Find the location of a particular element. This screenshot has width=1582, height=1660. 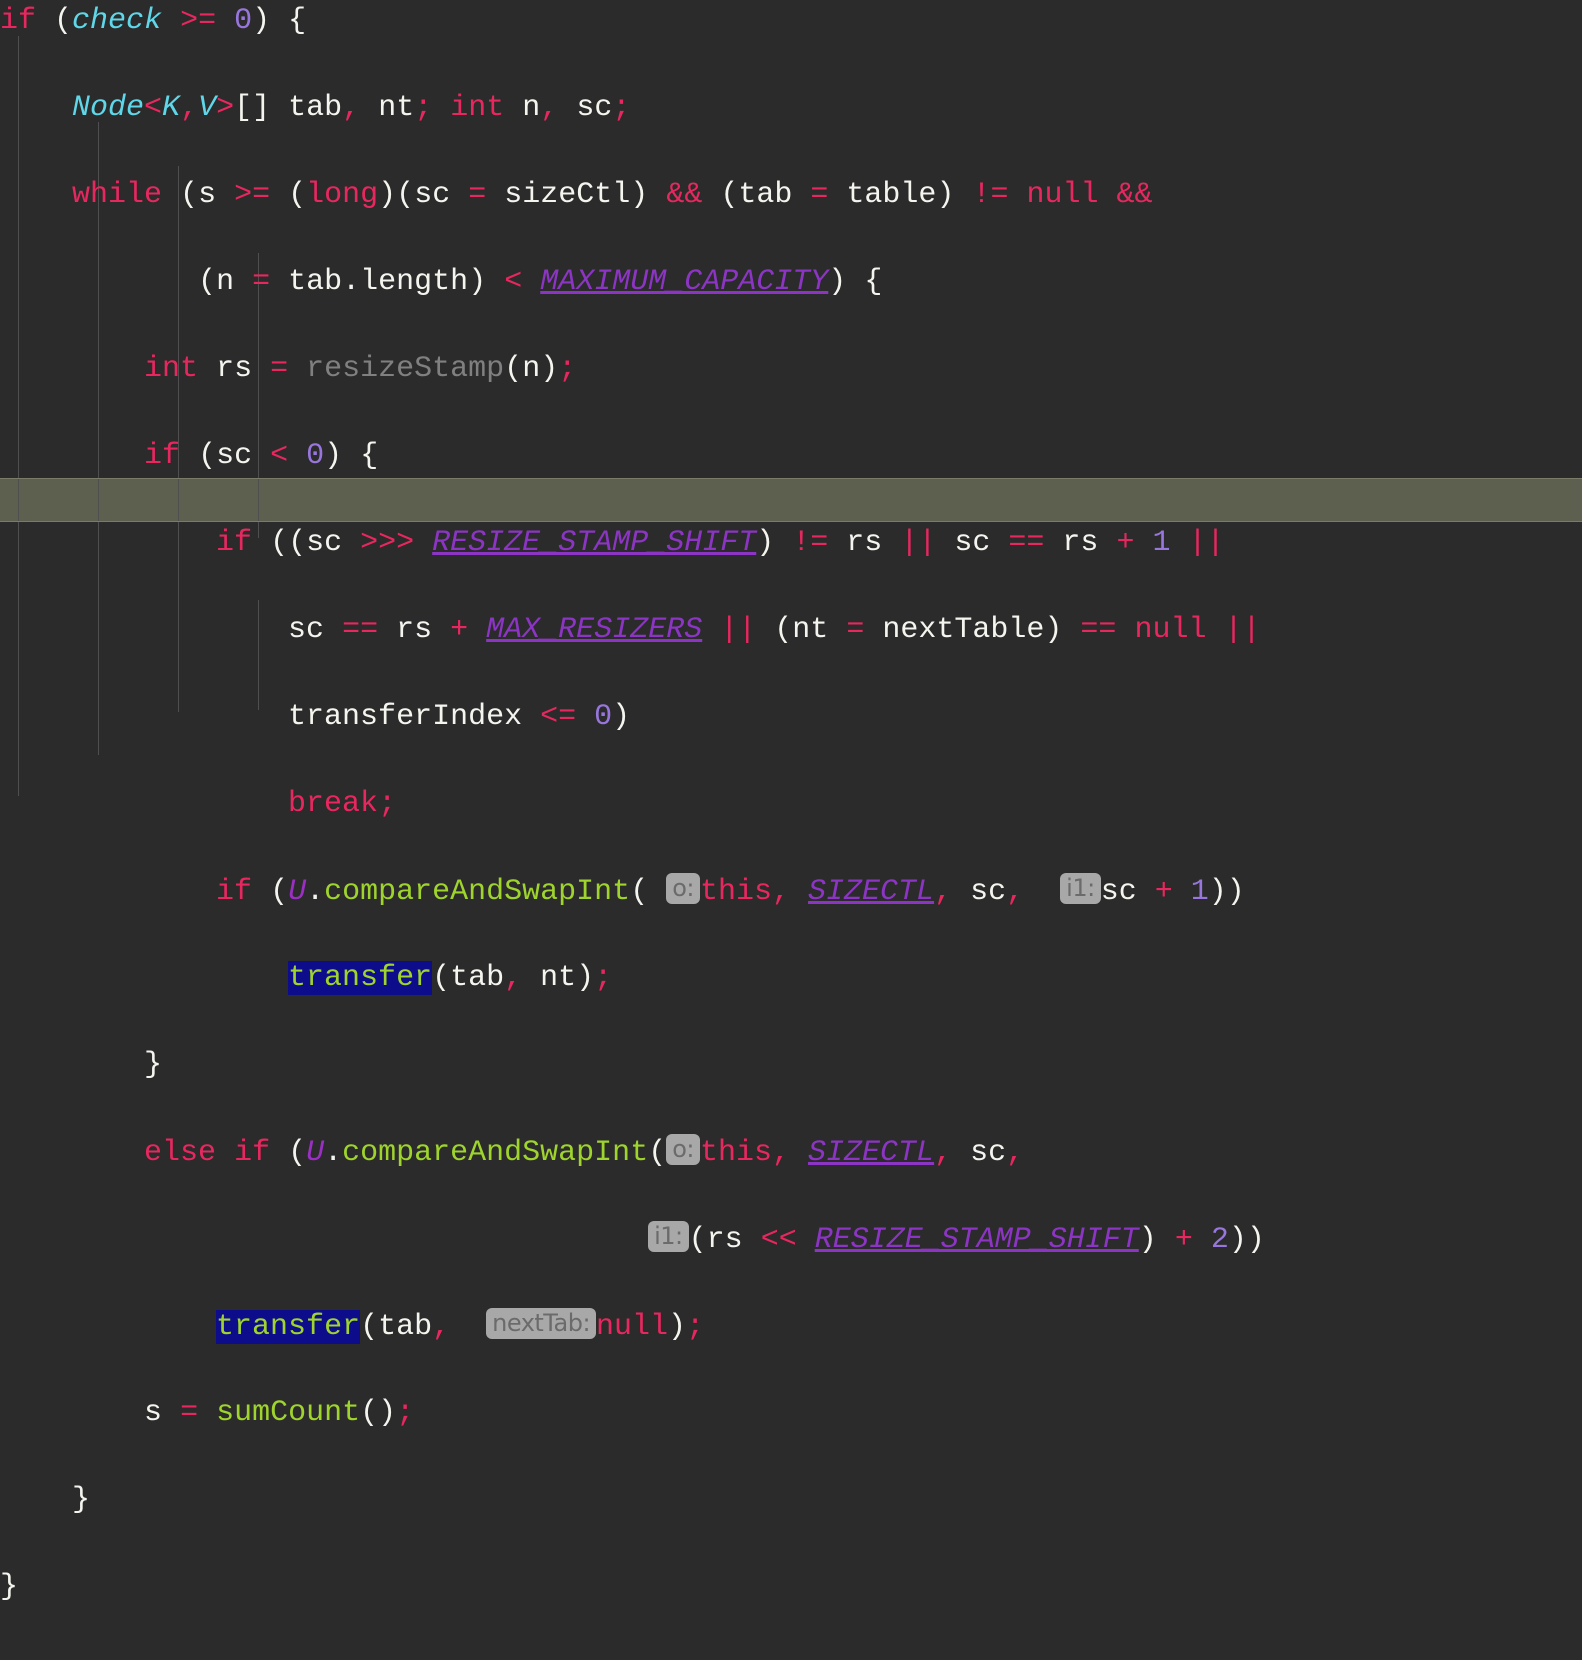

punct-lparen-15: ( is located at coordinates (783, 630).